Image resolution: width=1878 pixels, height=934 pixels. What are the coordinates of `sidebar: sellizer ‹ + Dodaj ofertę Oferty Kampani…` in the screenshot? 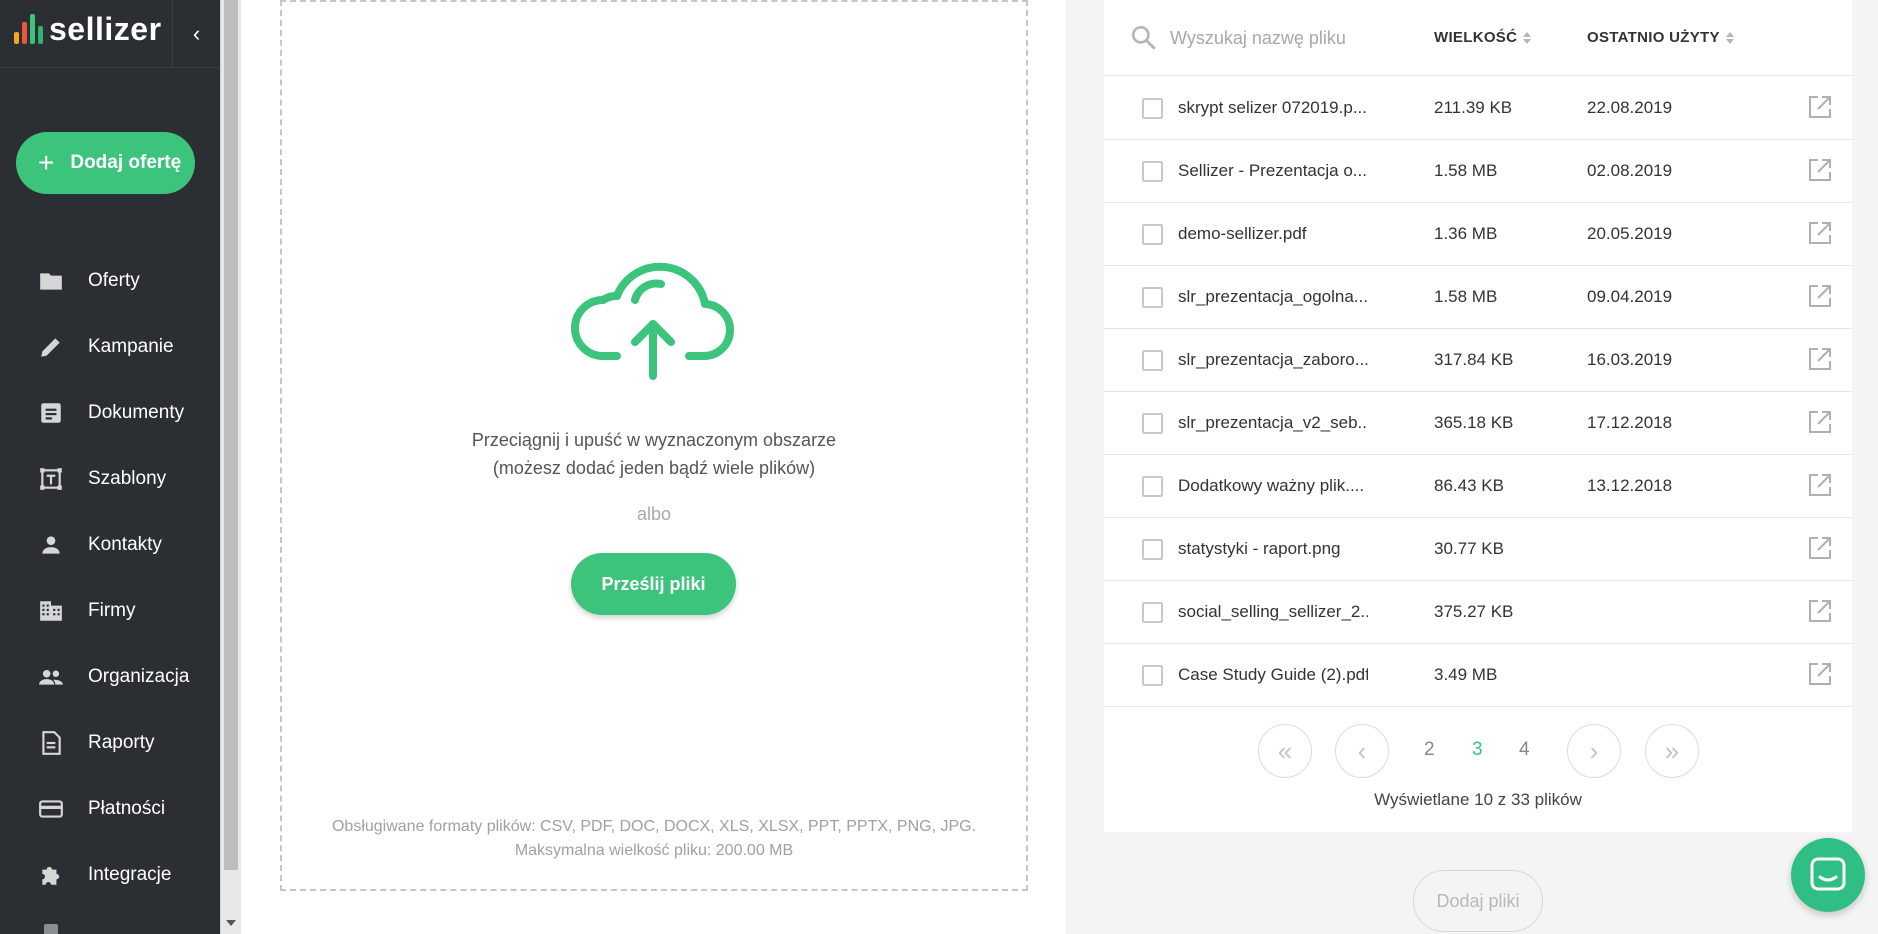 It's located at (110, 467).